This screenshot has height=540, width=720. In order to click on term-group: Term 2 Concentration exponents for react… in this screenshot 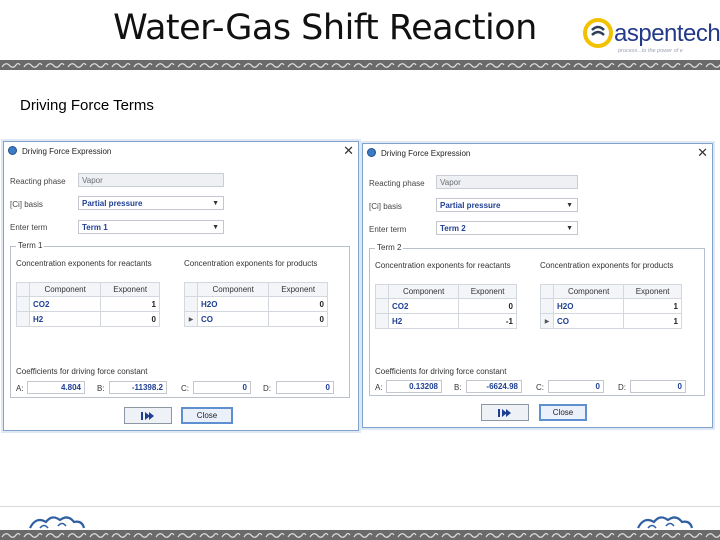, I will do `click(537, 319)`.